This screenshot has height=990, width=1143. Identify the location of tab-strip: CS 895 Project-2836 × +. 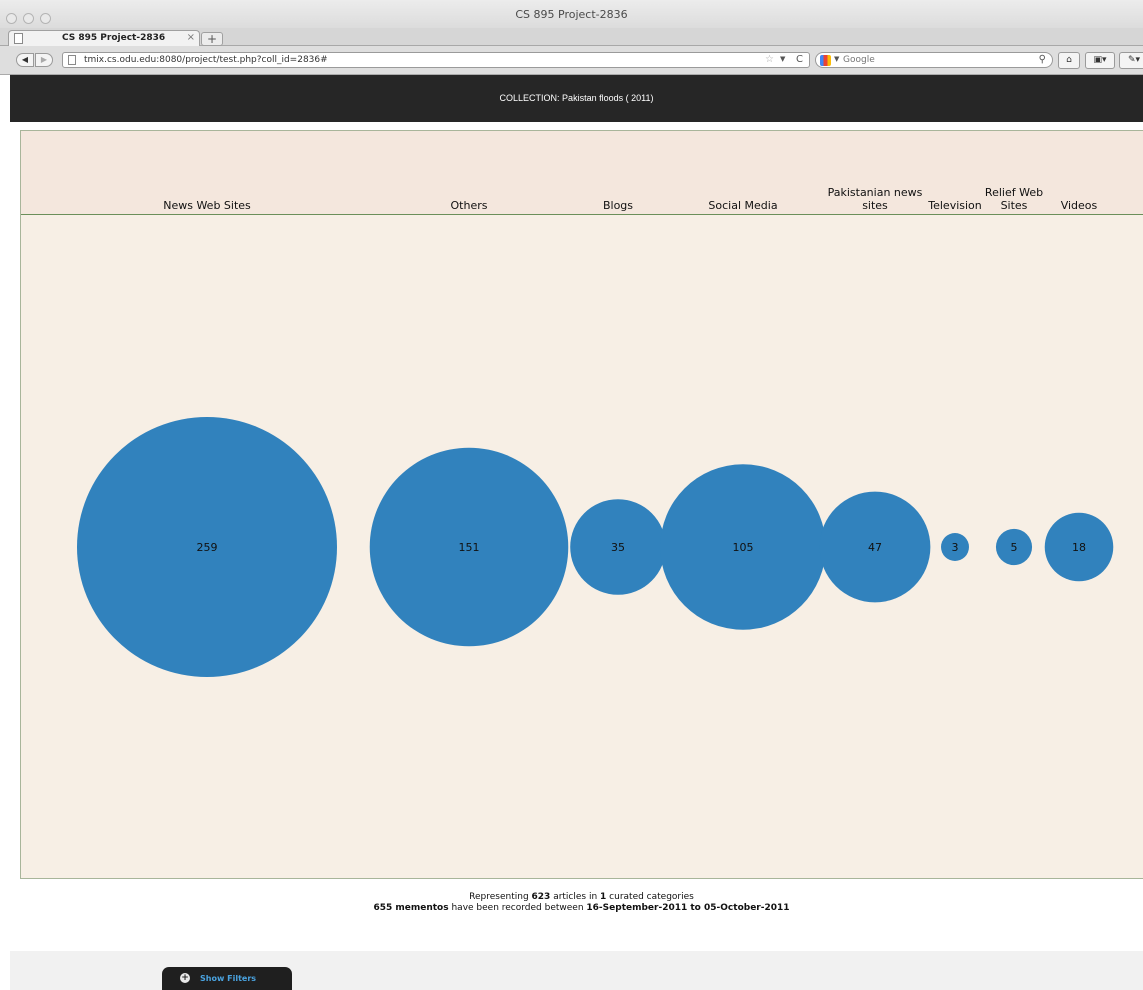
(571, 37).